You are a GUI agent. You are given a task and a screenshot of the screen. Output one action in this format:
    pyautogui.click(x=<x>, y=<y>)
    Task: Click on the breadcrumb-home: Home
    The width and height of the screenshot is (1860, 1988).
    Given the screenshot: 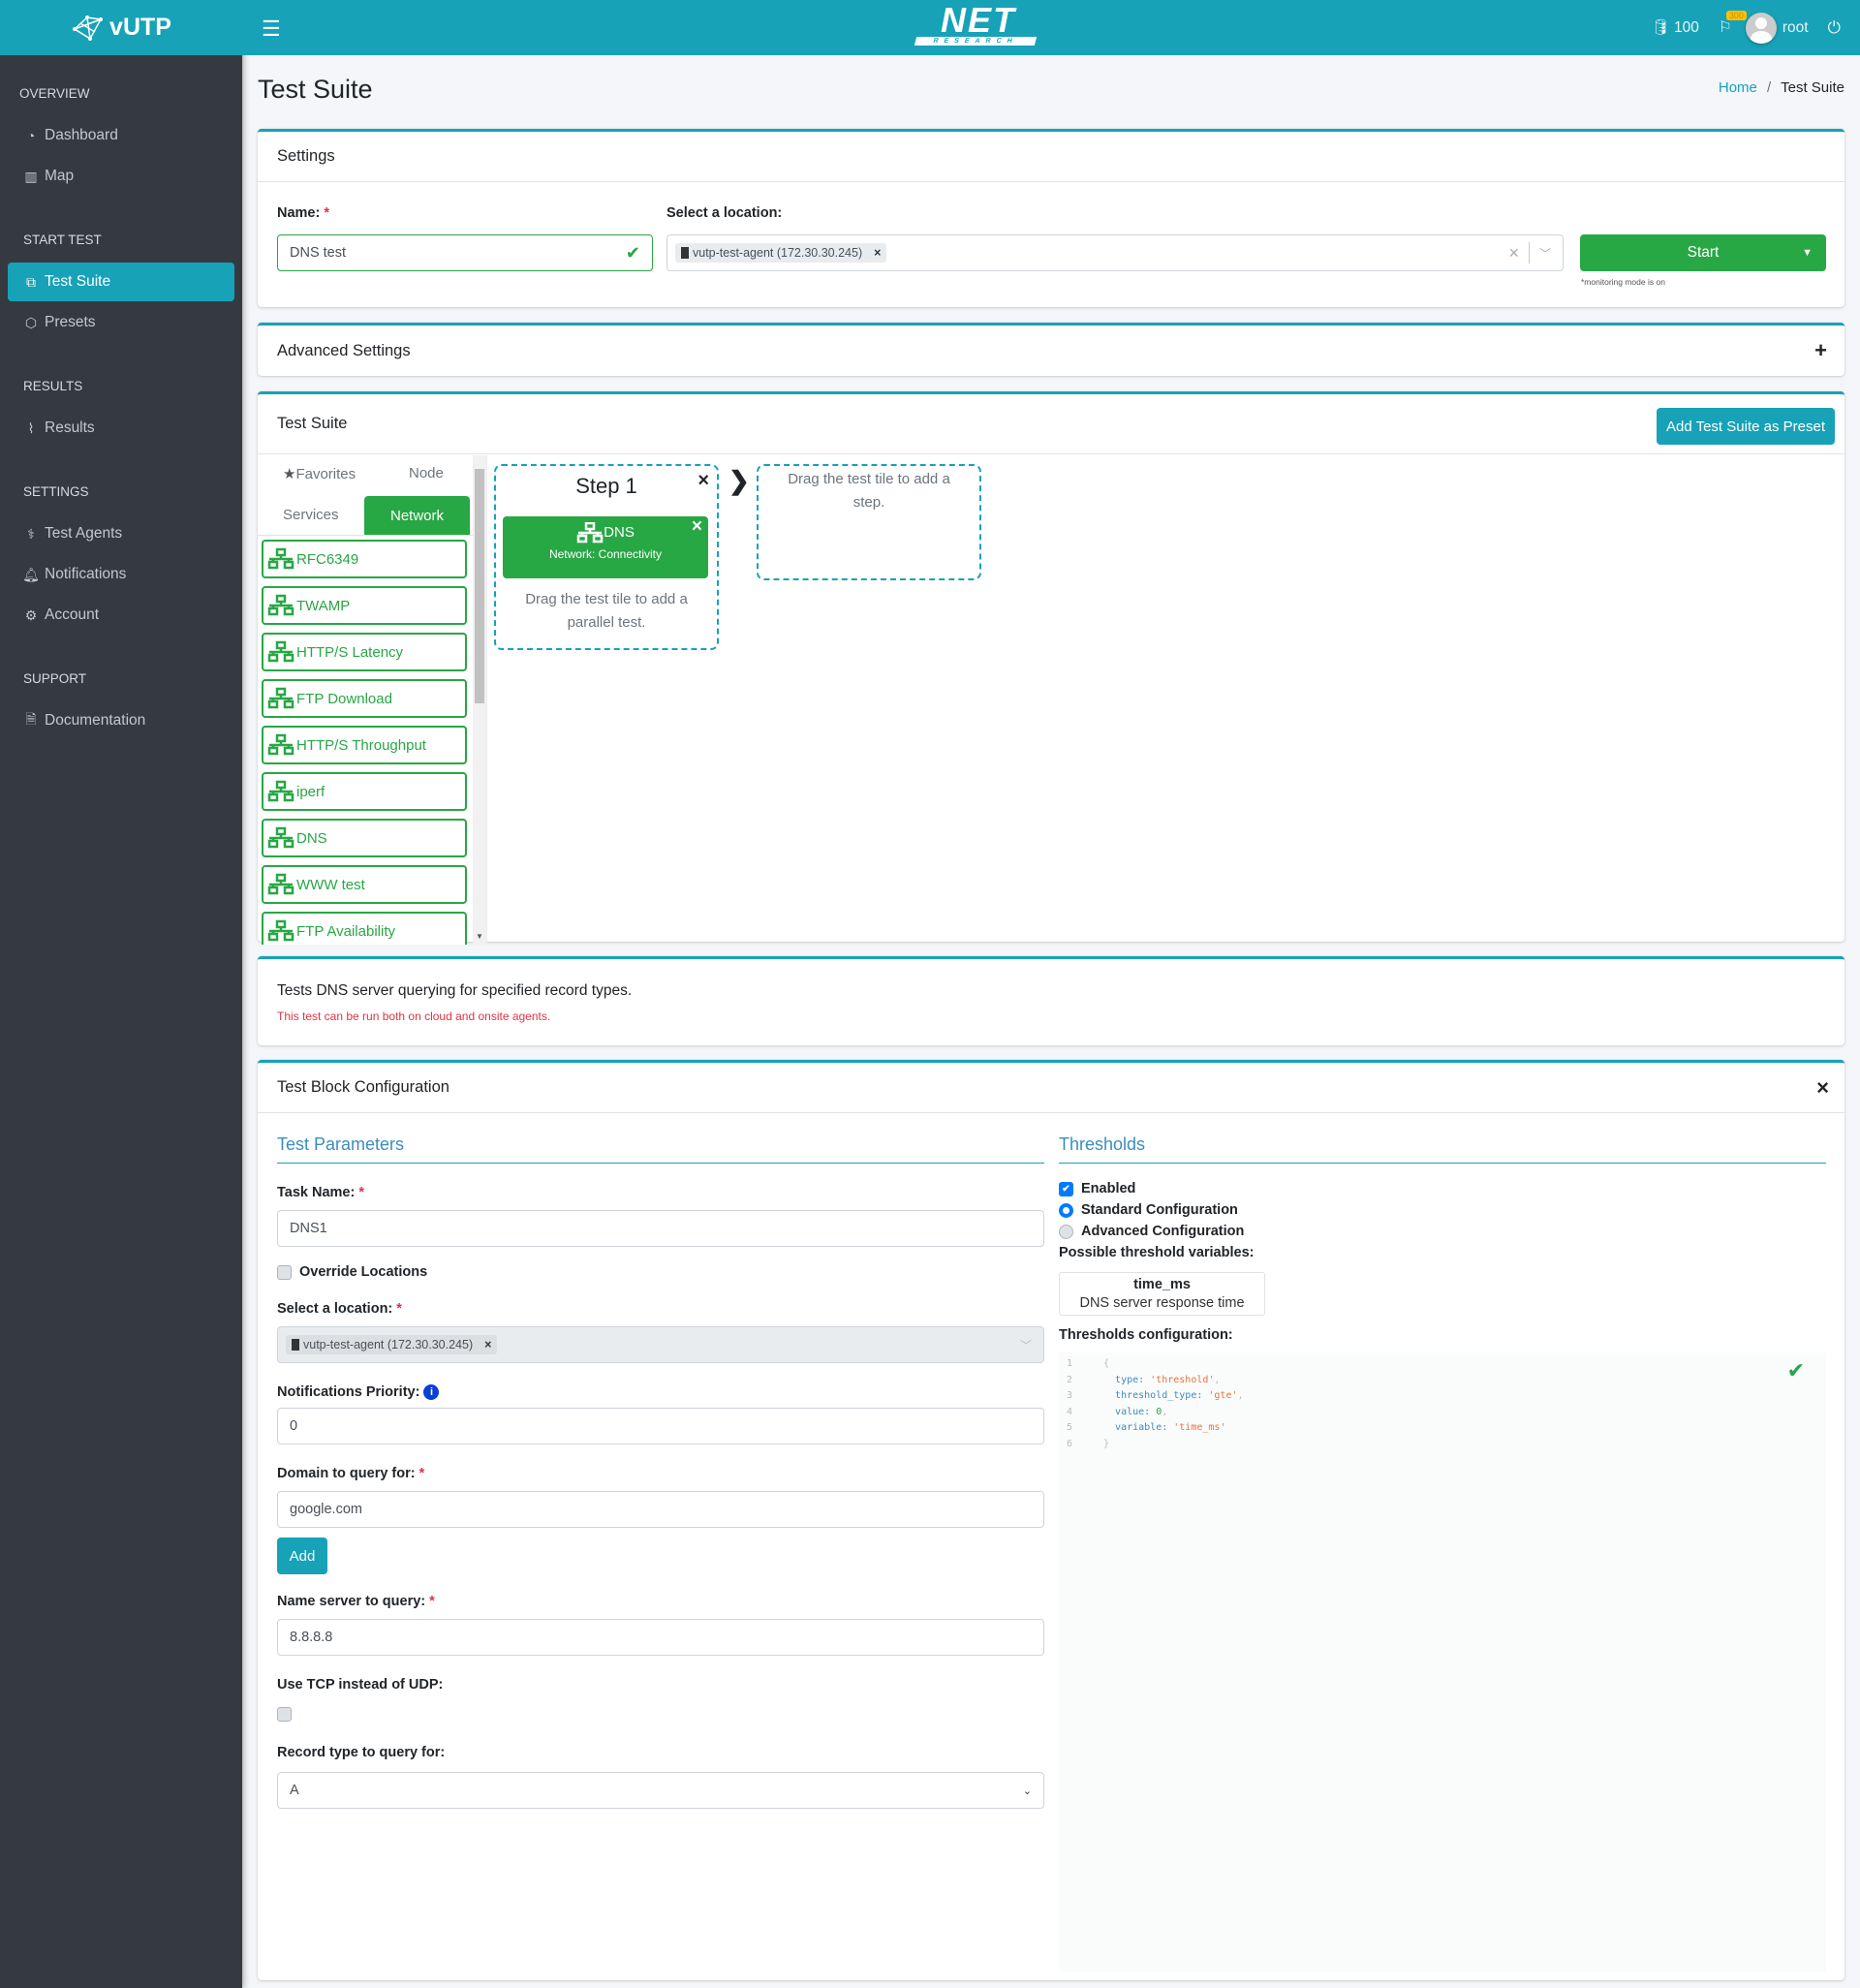 What is the action you would take?
    pyautogui.click(x=1738, y=87)
    